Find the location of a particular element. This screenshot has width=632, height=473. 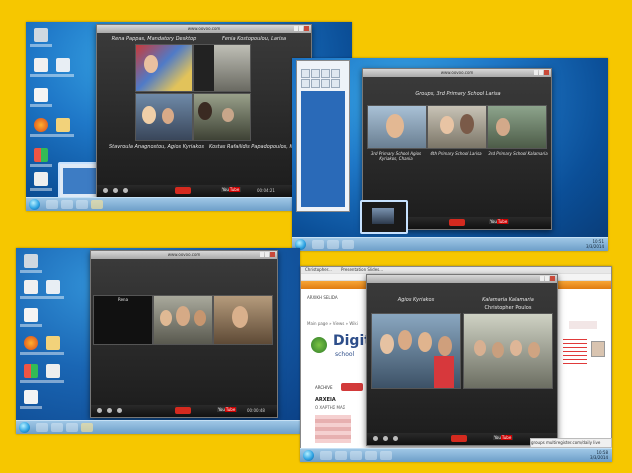

taskbar-window-preview is located at coordinates (384, 217).